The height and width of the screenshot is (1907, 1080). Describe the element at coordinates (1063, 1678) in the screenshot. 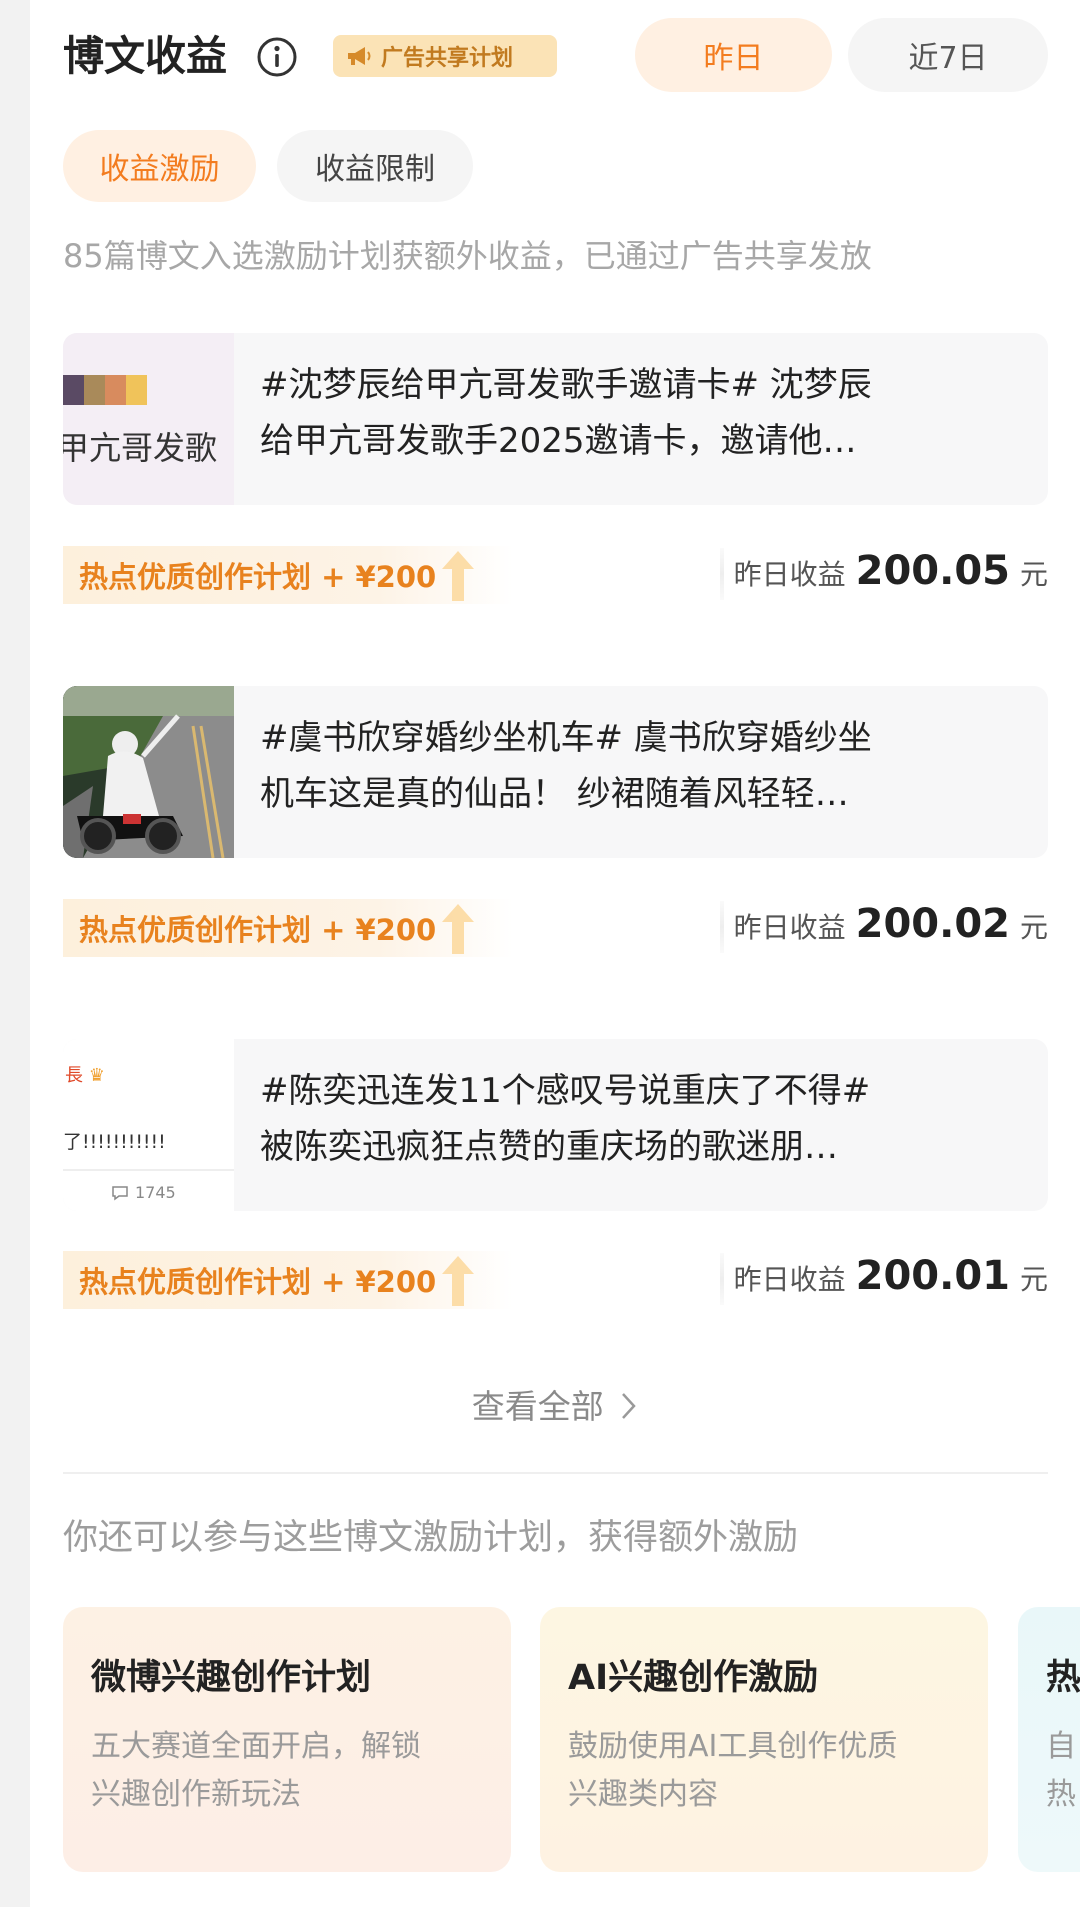

I see `plan-card-title: 热` at that location.